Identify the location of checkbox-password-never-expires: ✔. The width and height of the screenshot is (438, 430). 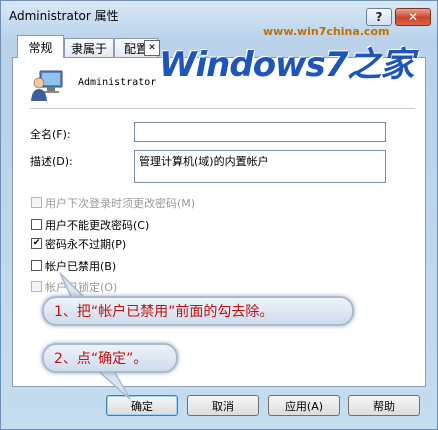
(36, 243).